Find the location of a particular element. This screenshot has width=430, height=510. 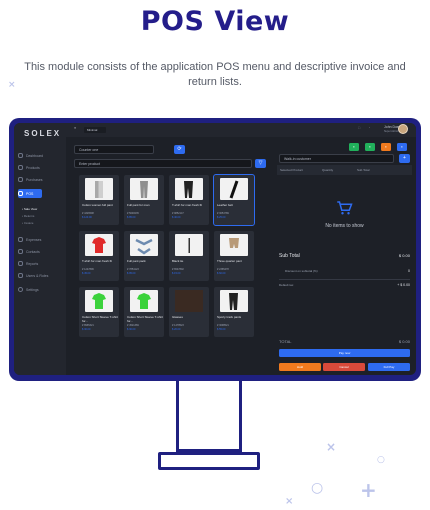

dashboard-icon is located at coordinates (20, 155).